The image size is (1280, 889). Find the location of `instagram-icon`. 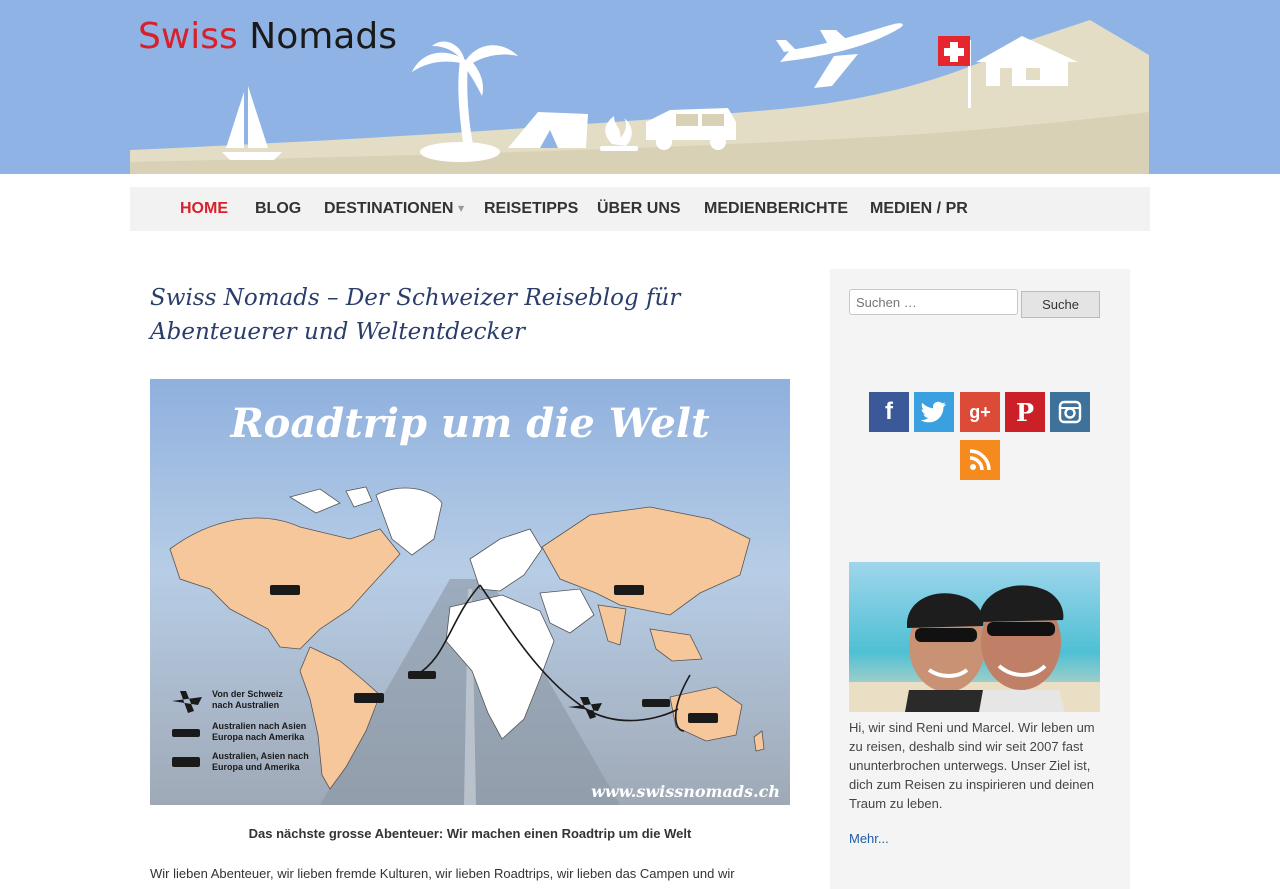

instagram-icon is located at coordinates (1070, 412).